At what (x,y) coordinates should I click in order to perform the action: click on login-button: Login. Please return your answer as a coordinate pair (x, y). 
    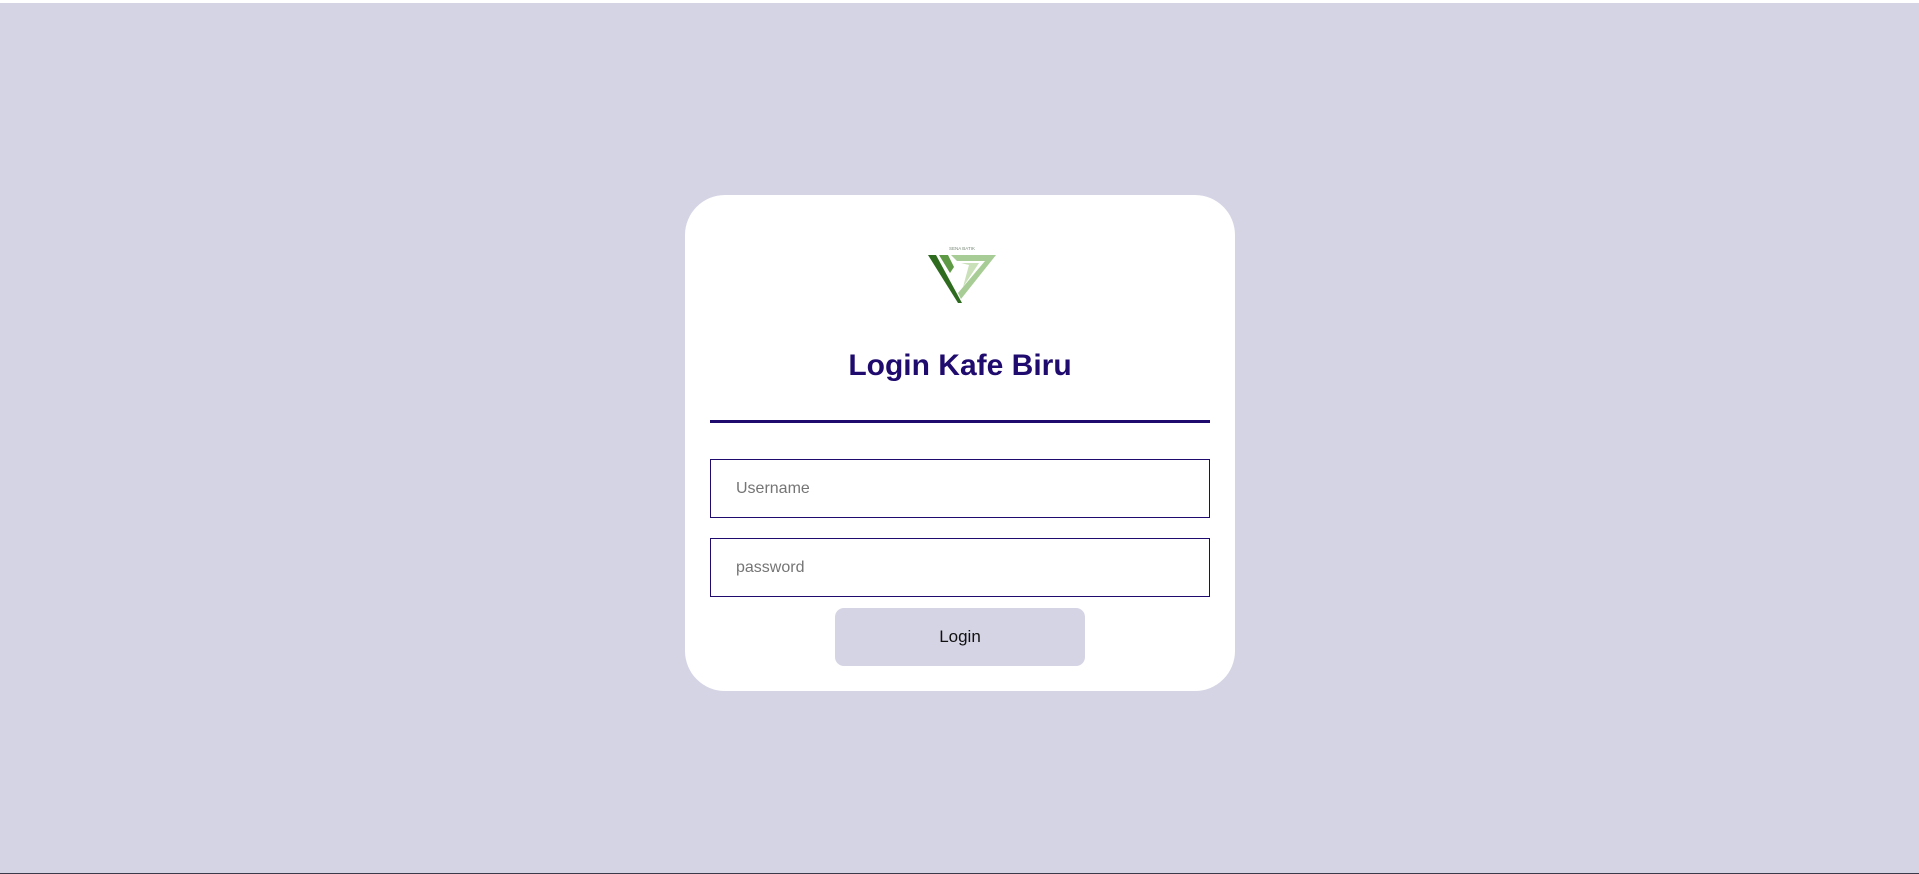
    Looking at the image, I should click on (960, 637).